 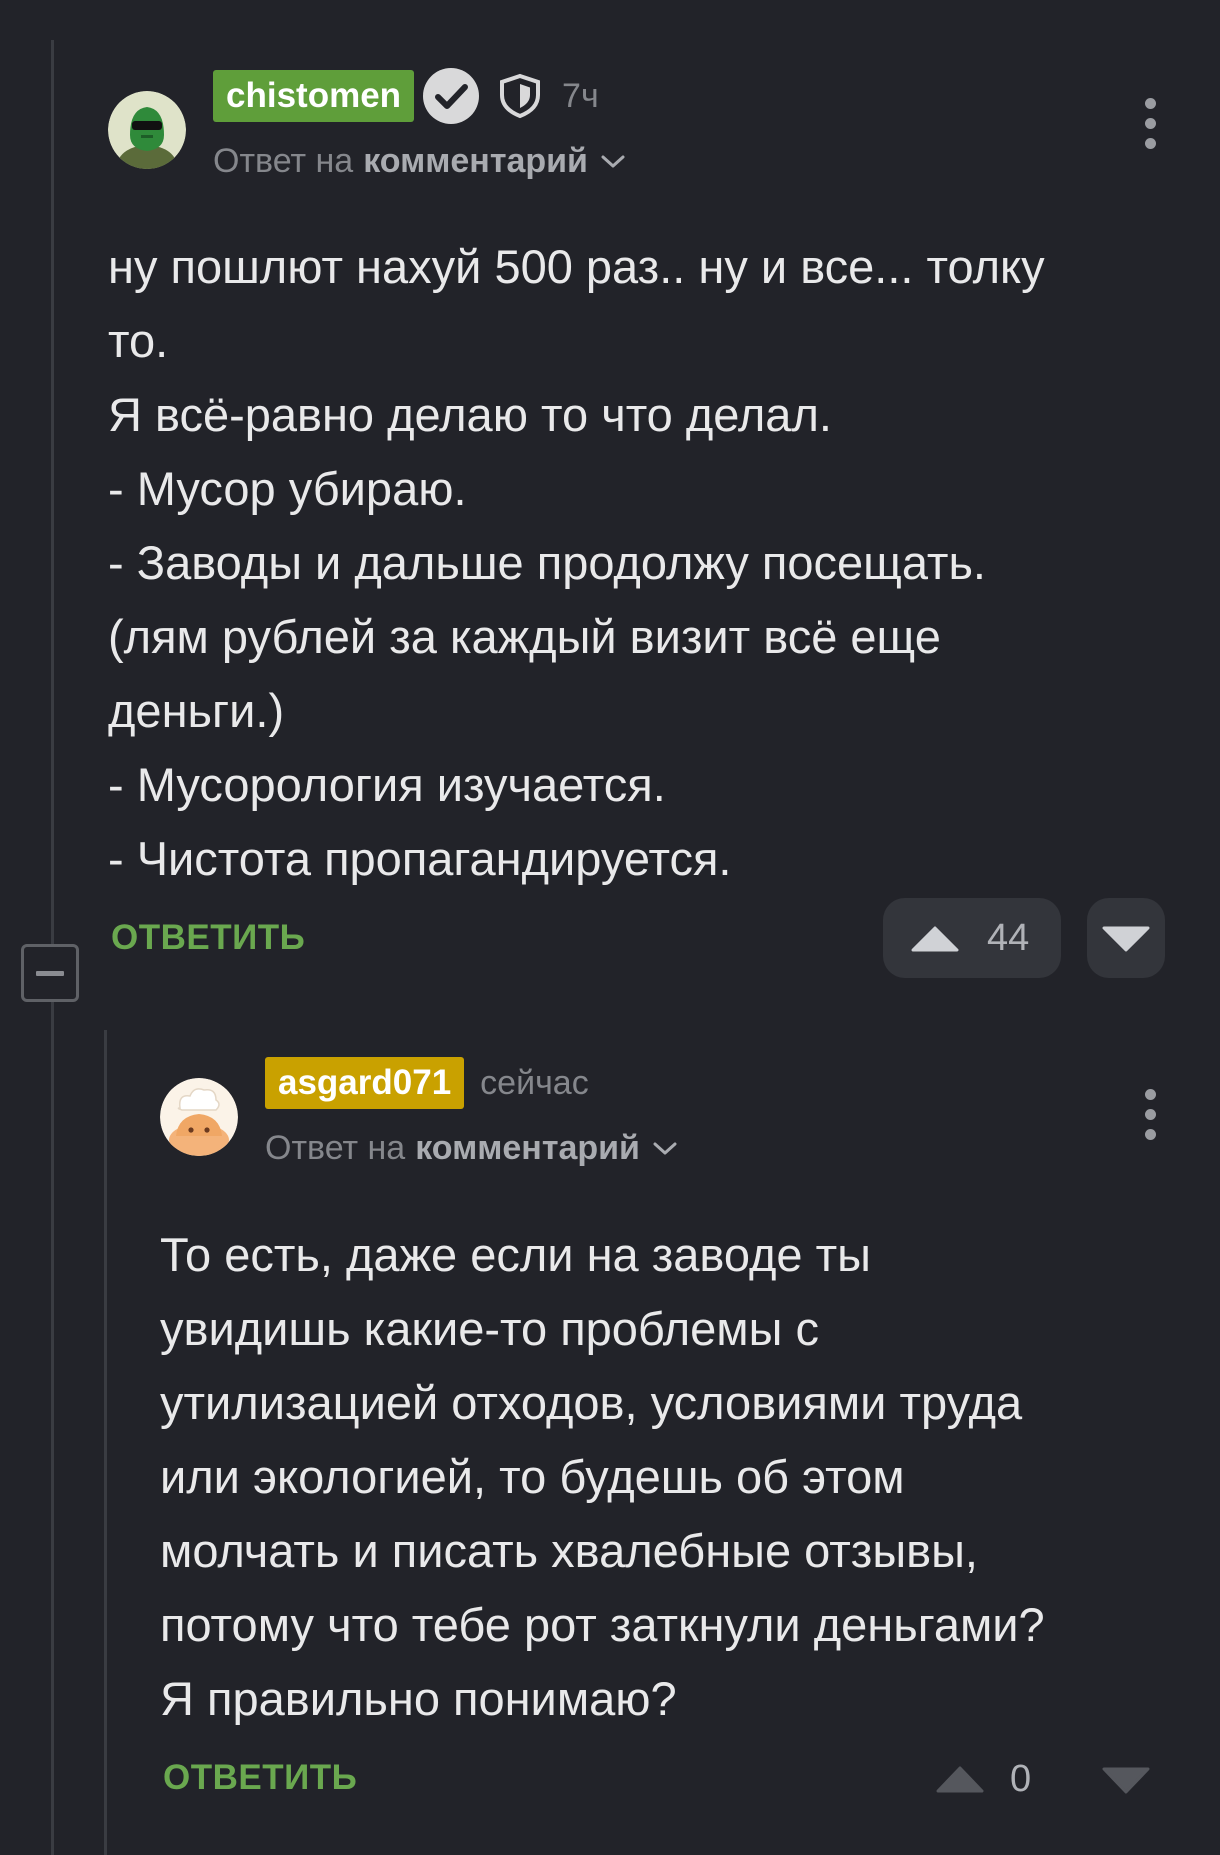 What do you see at coordinates (534, 1082) in the screenshot?
I see `comment-time: сейчас` at bounding box center [534, 1082].